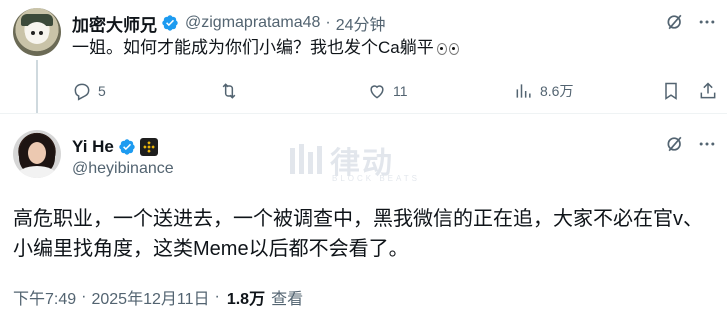 The width and height of the screenshot is (727, 322). Describe the element at coordinates (287, 299) in the screenshot. I see `views-label: 查看` at that location.